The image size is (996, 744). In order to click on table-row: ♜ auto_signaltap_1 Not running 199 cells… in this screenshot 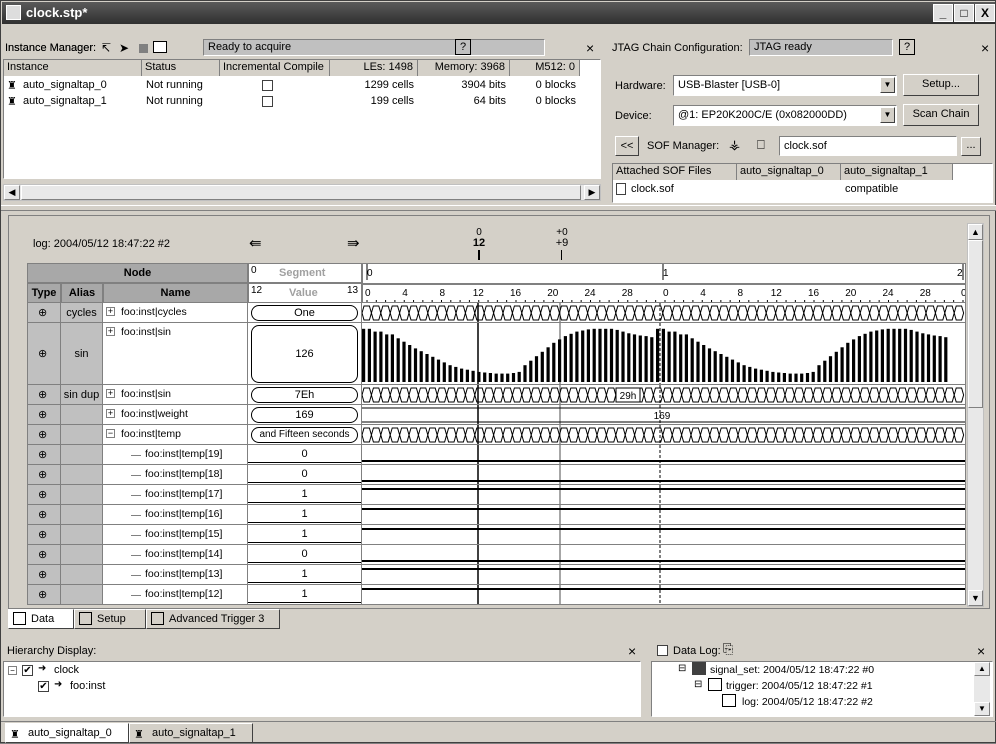, I will do `click(302, 102)`.